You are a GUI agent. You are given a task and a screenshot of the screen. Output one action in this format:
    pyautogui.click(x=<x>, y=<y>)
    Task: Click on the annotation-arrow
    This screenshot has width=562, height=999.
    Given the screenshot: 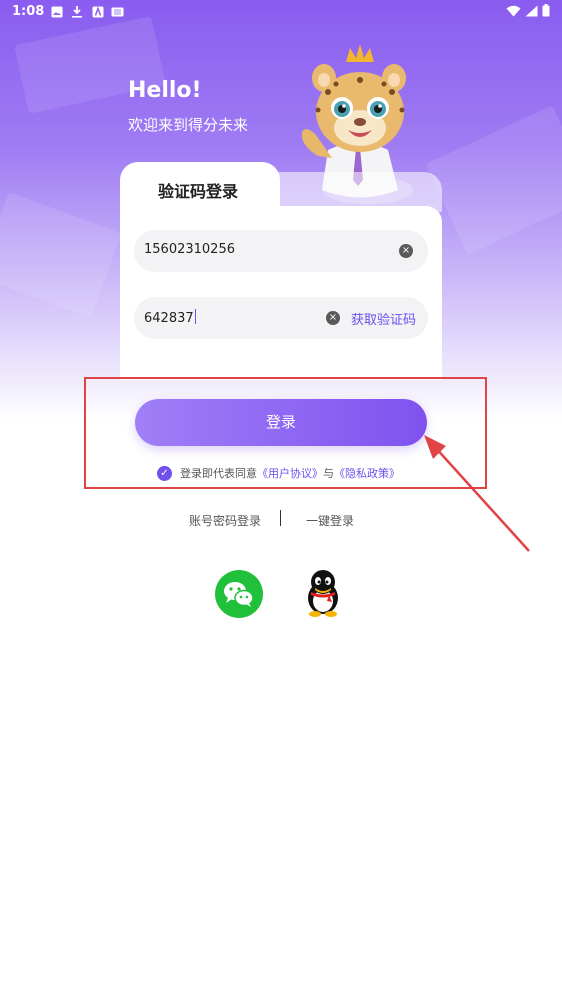 What is the action you would take?
    pyautogui.click(x=477, y=493)
    